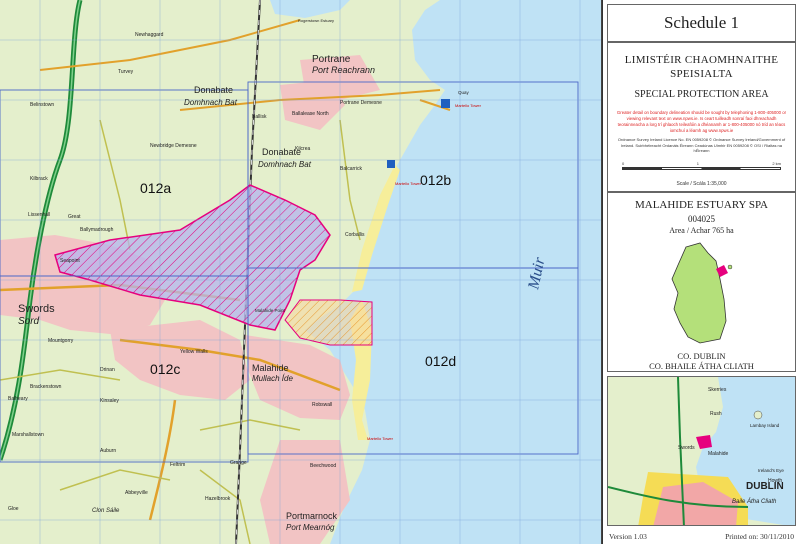 The image size is (800, 544). Describe the element at coordinates (701, 174) in the screenshot. I see `scale-bar: 0 1 2 km Scale / Scála 1:35,000` at that location.